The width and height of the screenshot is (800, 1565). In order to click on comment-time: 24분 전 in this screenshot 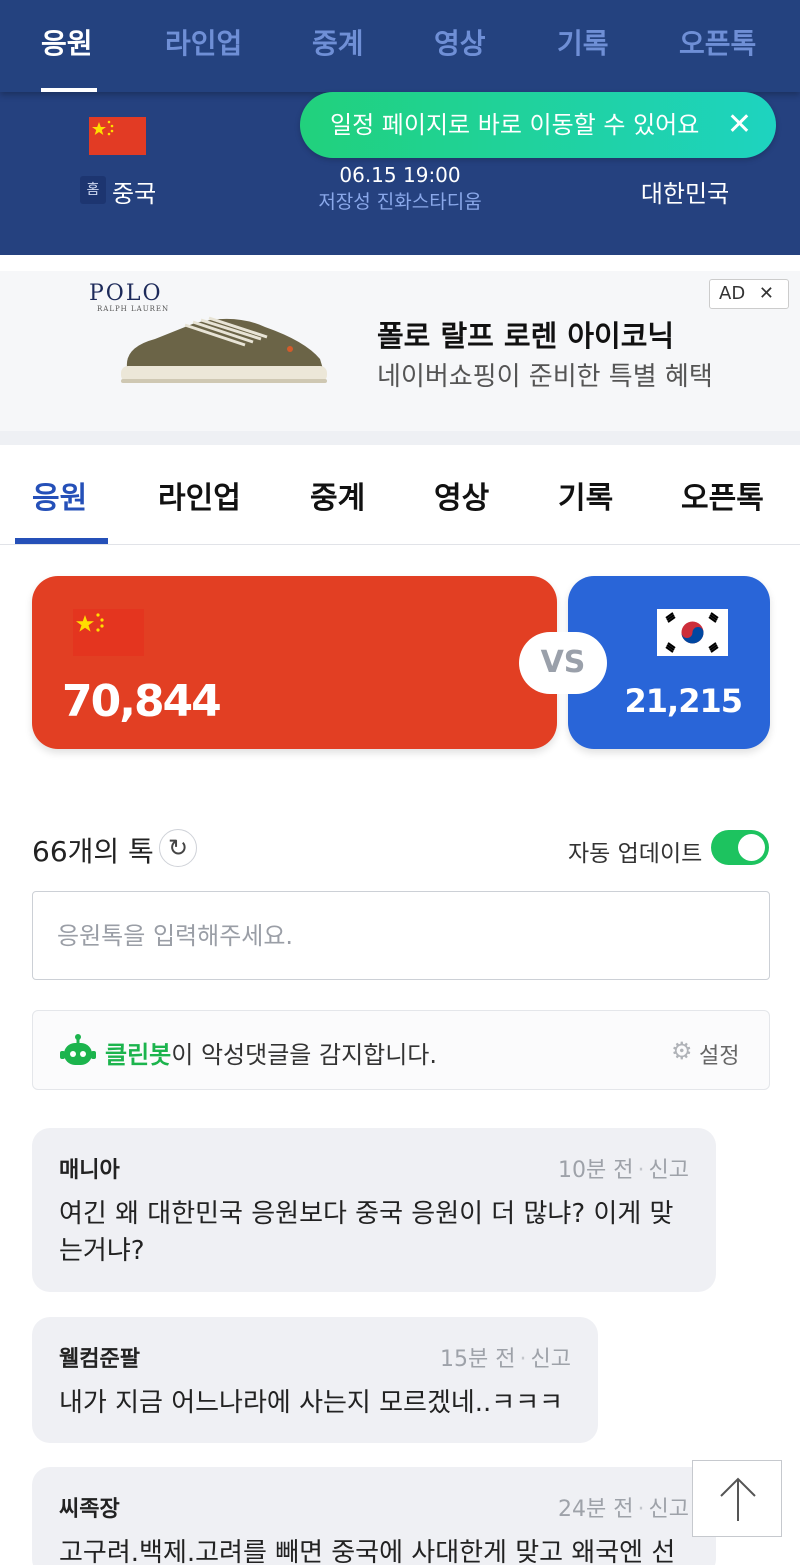, I will do `click(596, 1509)`.